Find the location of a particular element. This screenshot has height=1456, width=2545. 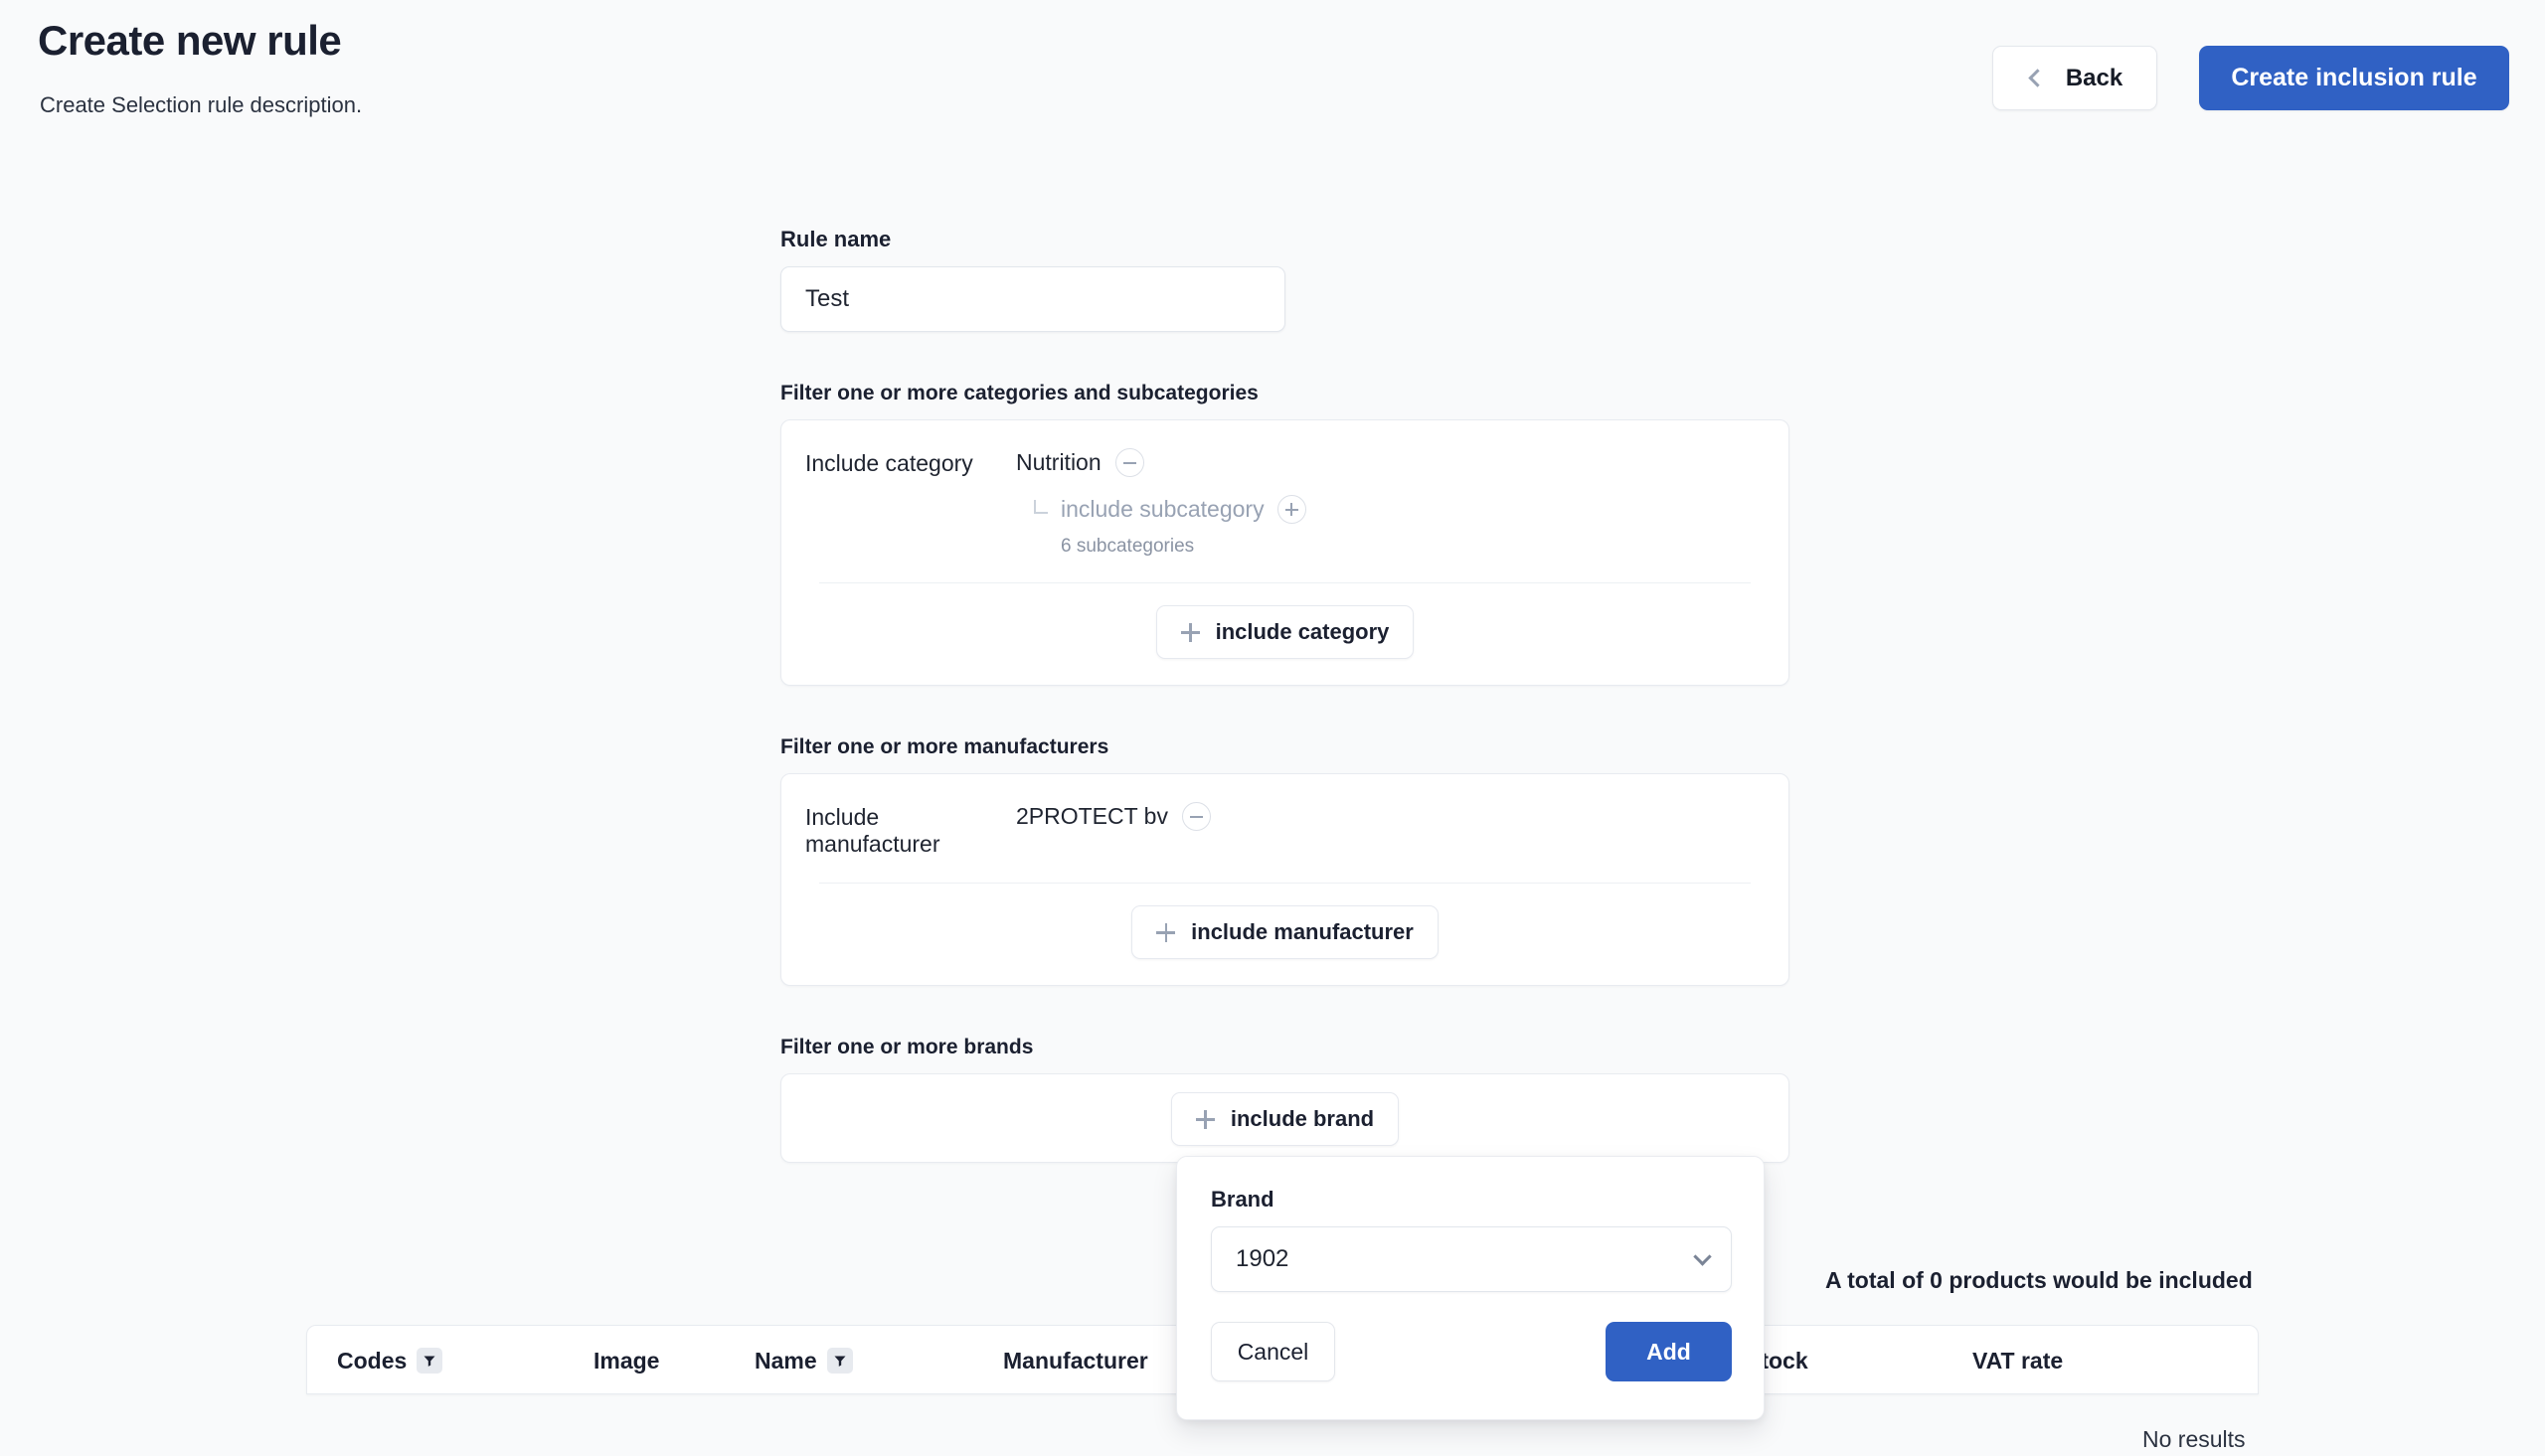

manufacturer-value: 2PROTECT bv is located at coordinates (1092, 816).